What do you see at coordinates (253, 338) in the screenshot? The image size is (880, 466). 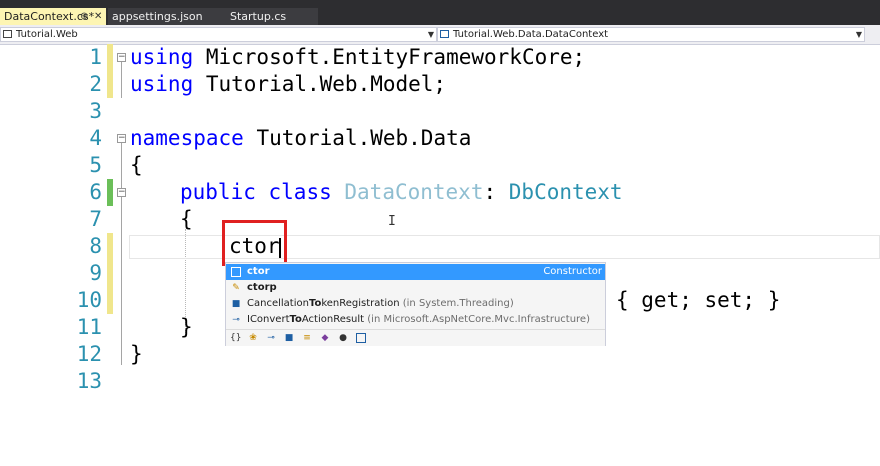 I see `class-filter-icon: ❀` at bounding box center [253, 338].